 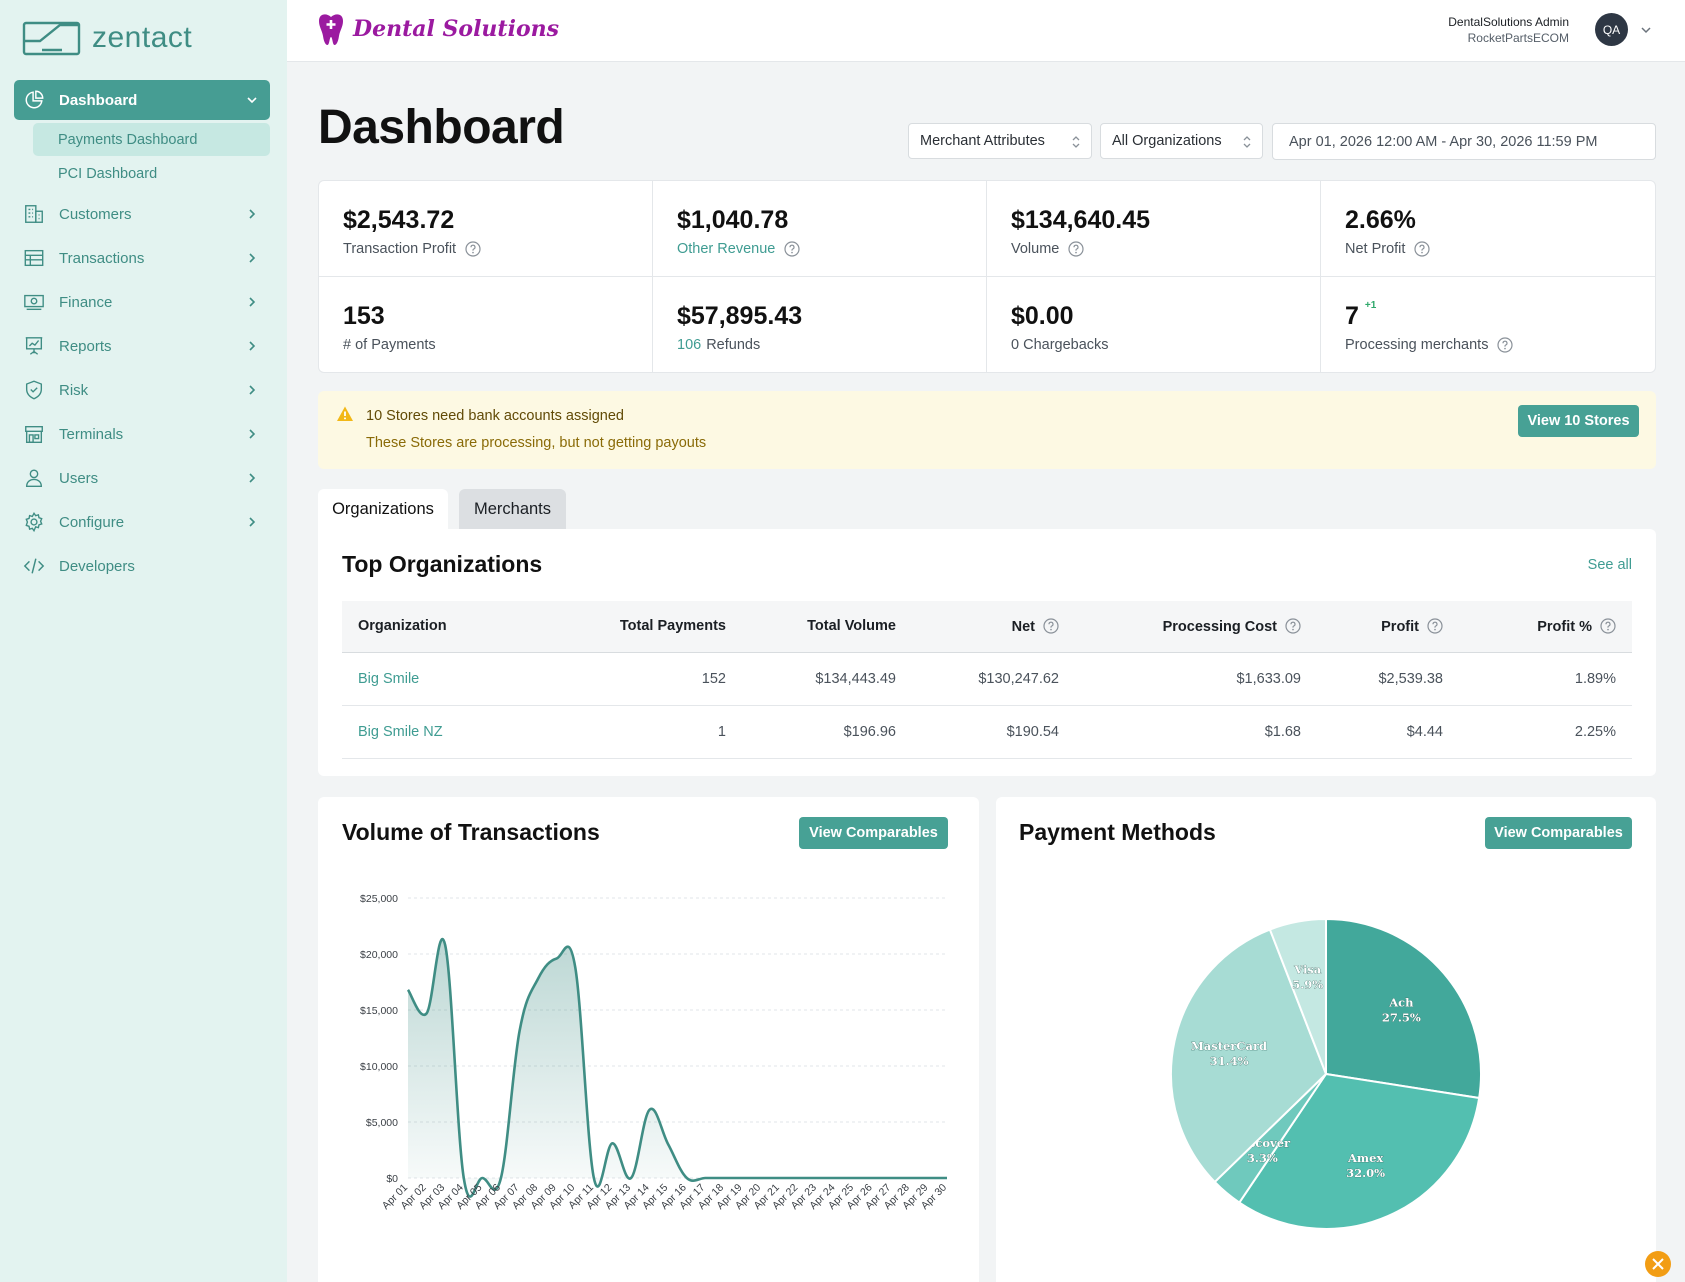 I want to click on metric-value: 153, so click(x=364, y=315).